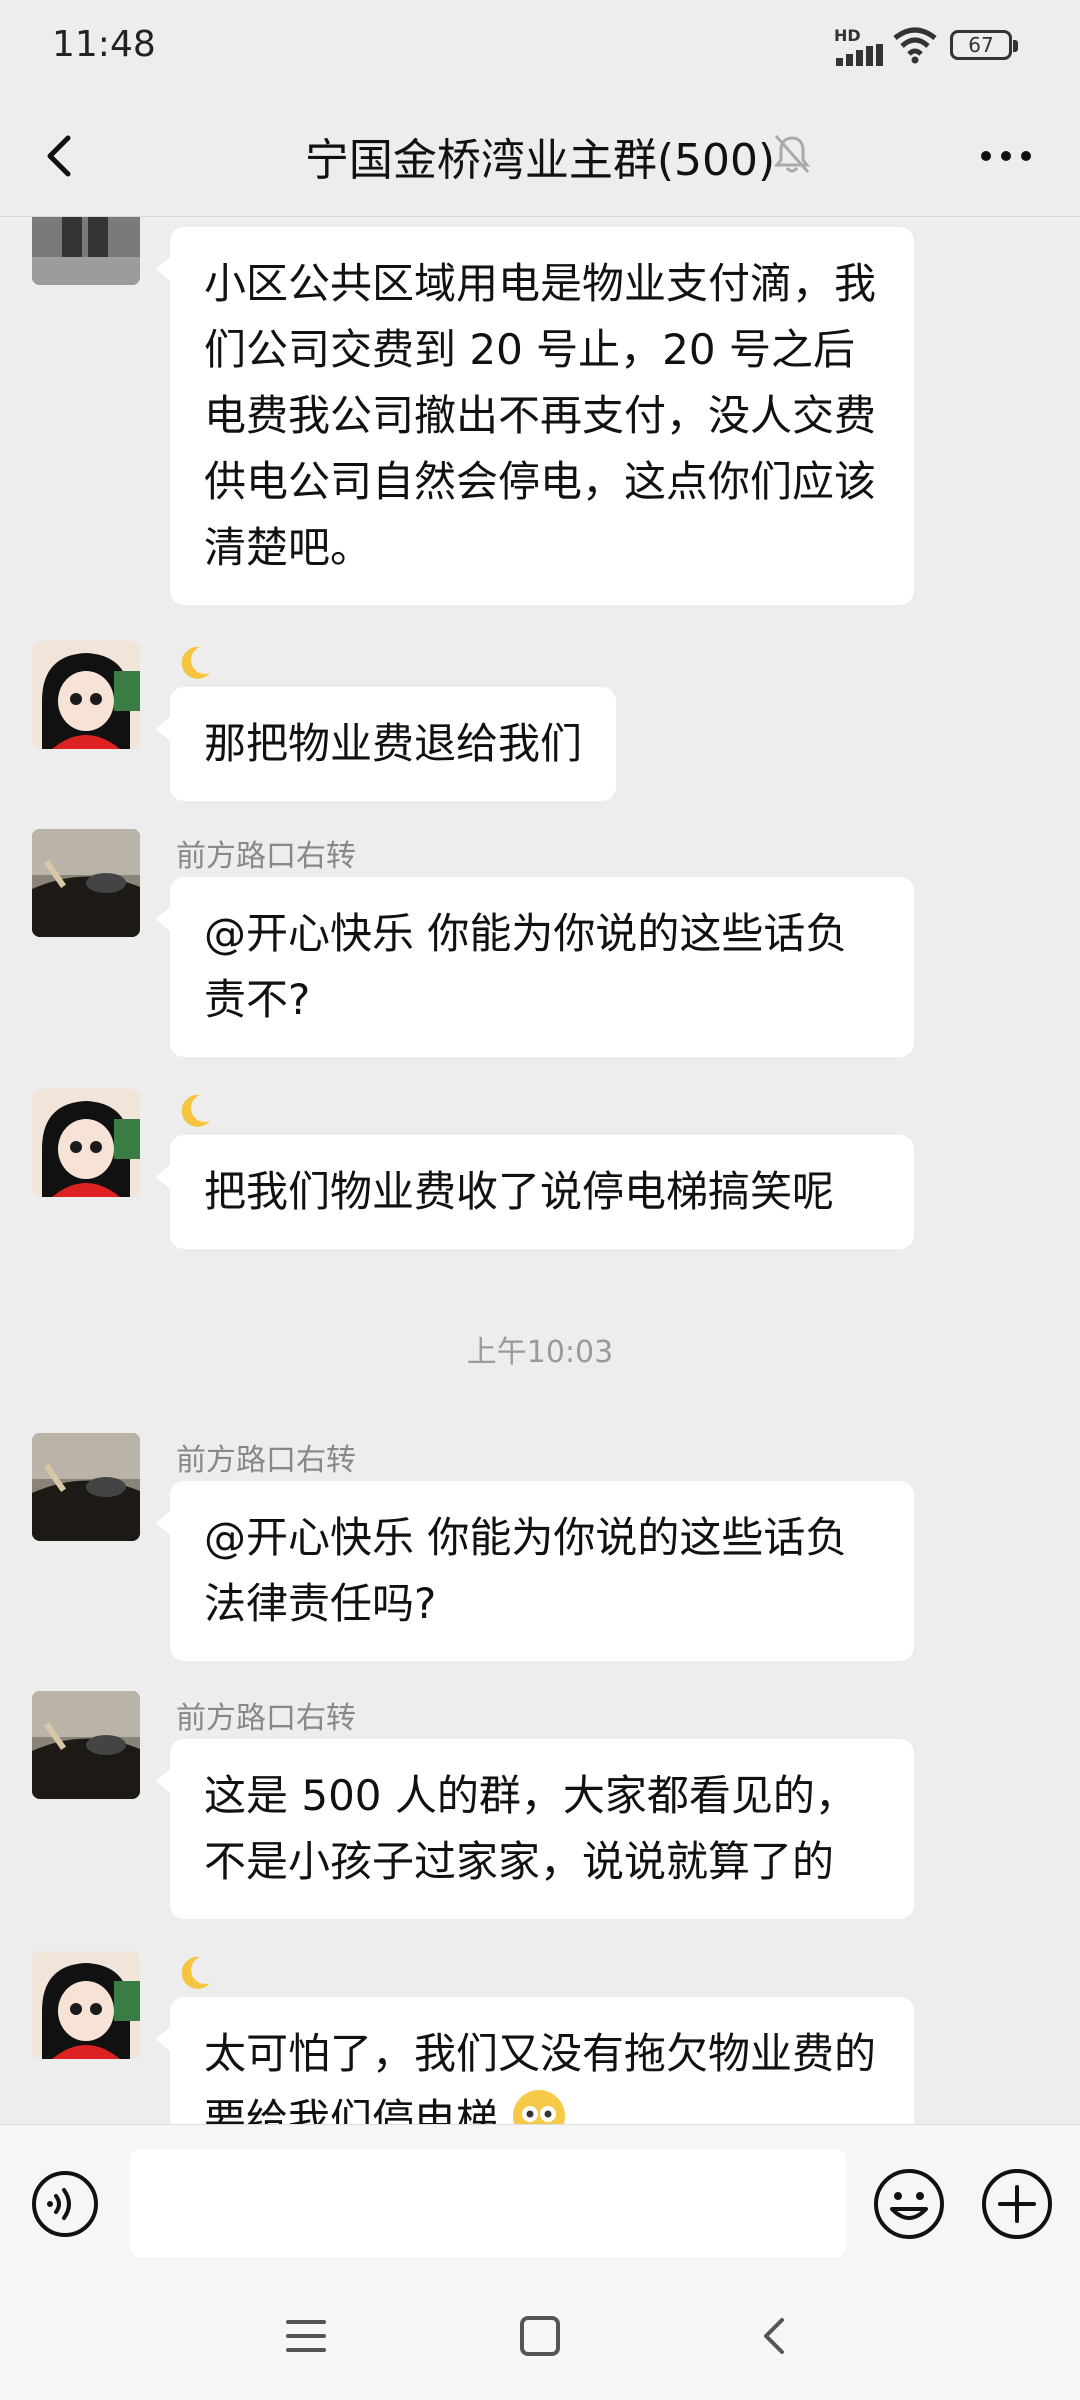  Describe the element at coordinates (915, 45) in the screenshot. I see `wifi-icon` at that location.